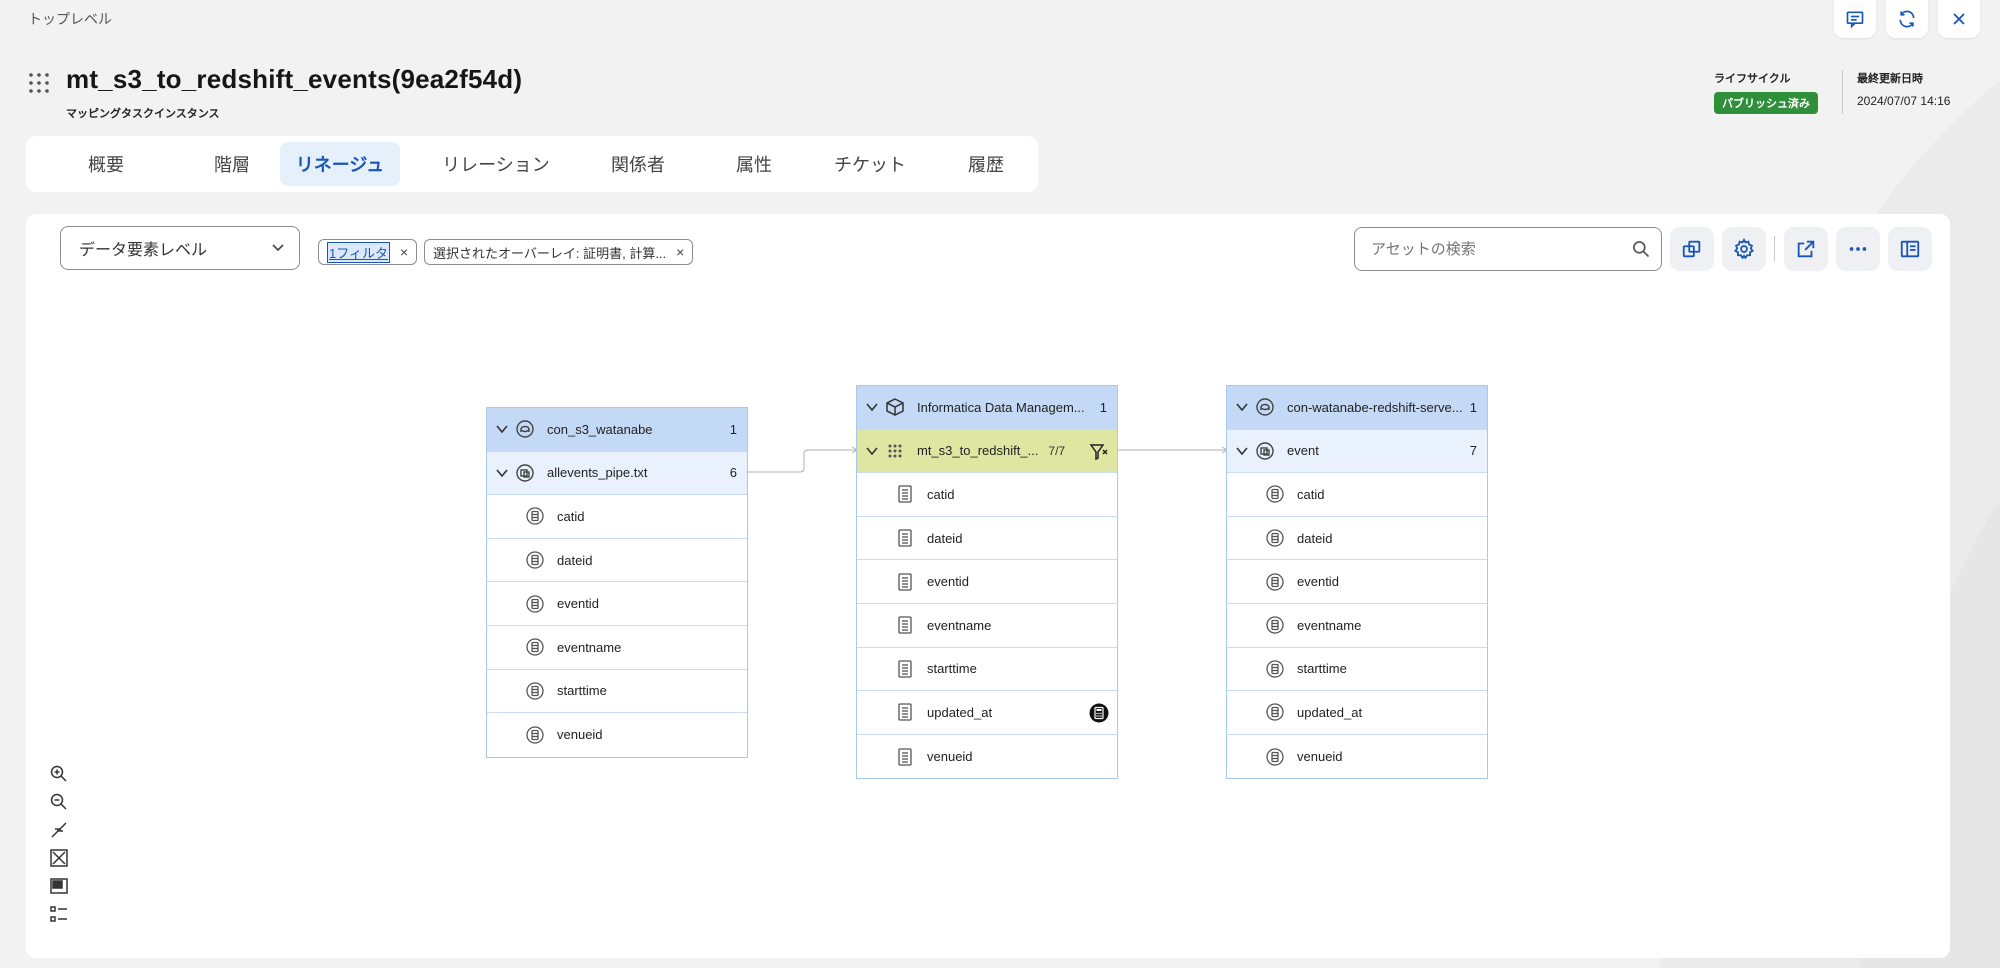 The height and width of the screenshot is (968, 2000). I want to click on source-field-row: eventid, so click(617, 604).